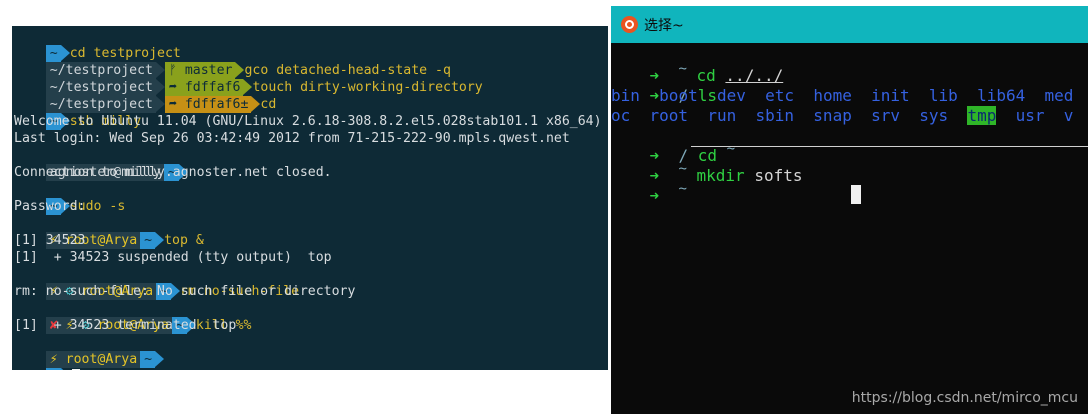  I want to click on dir-entry: run, so click(722, 115).